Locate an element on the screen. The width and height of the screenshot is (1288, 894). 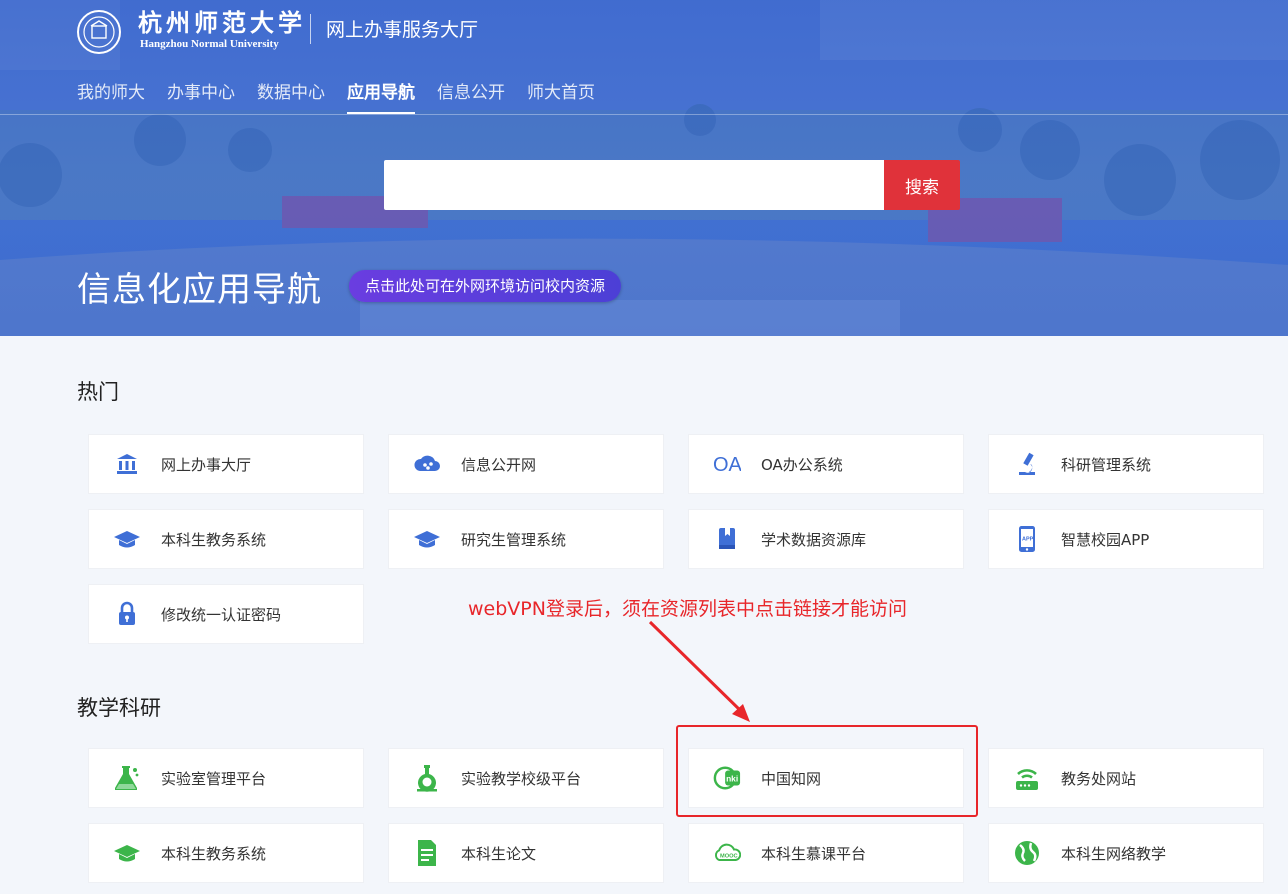
app-card-undergrad-academic-system: 本科生教务系统 is located at coordinates (226, 539).